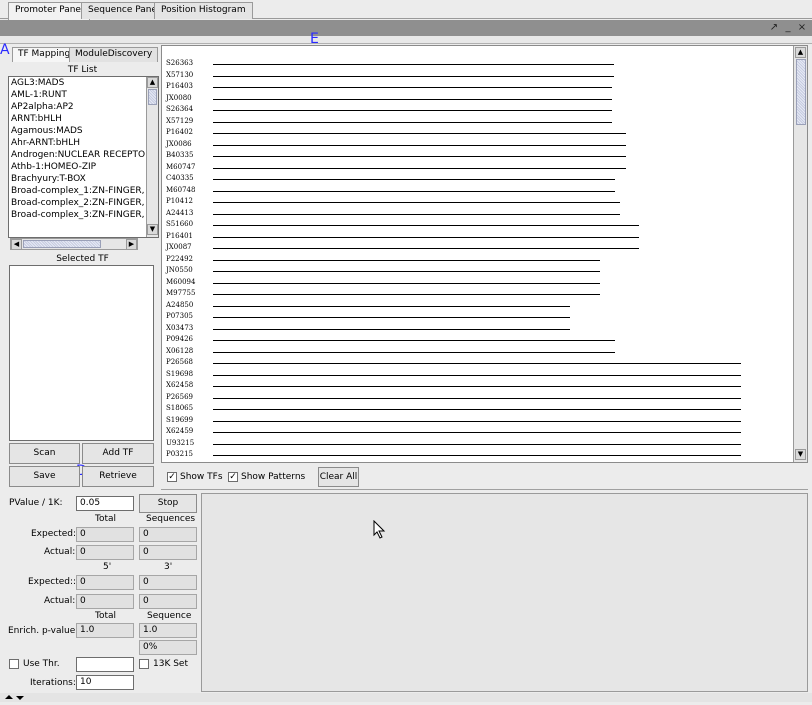 This screenshot has width=812, height=705. I want to click on show-tfs-checkbox: ✓, so click(172, 477).